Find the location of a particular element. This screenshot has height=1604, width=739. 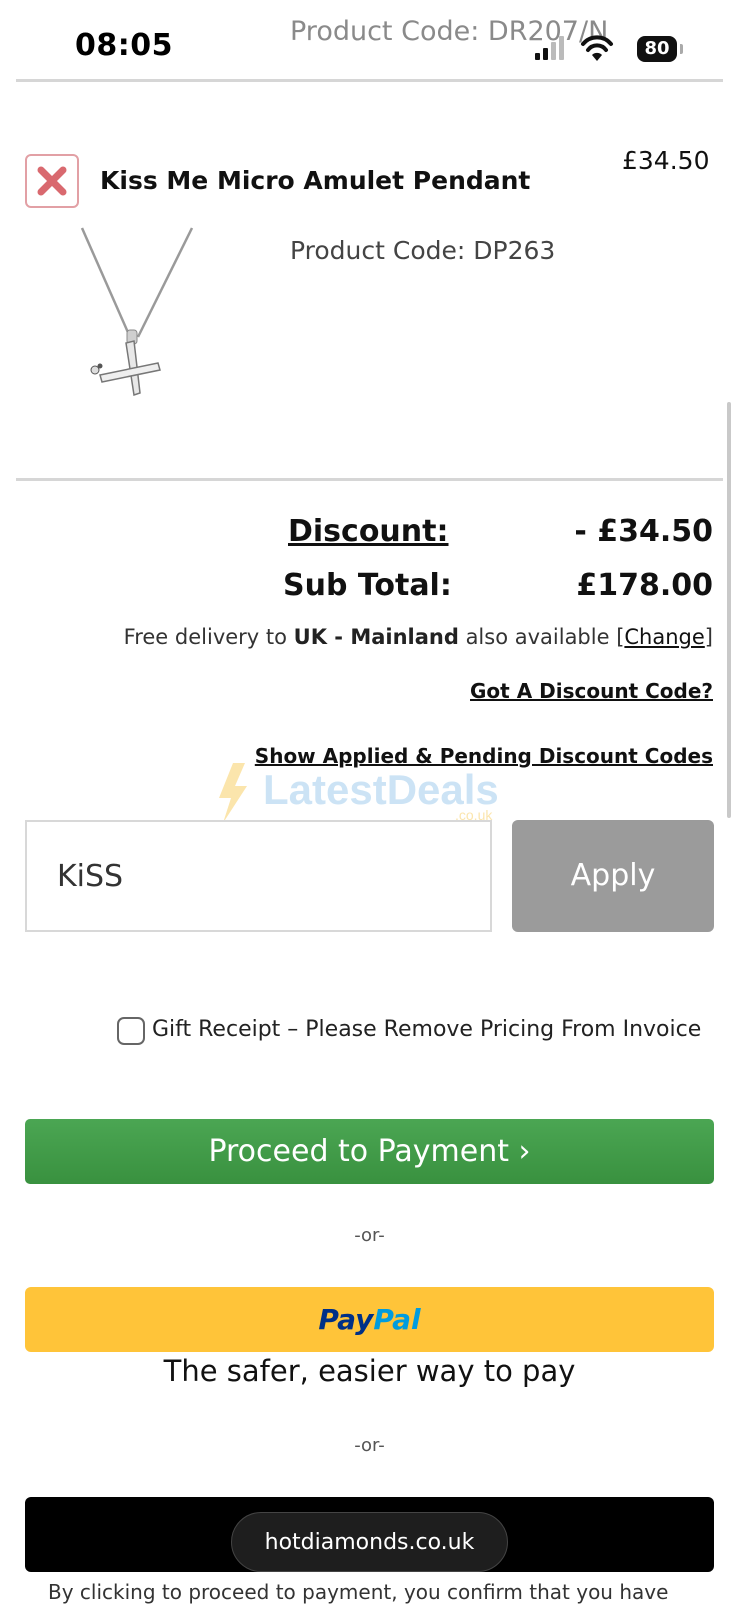

scrollbar is located at coordinates (729, 610).